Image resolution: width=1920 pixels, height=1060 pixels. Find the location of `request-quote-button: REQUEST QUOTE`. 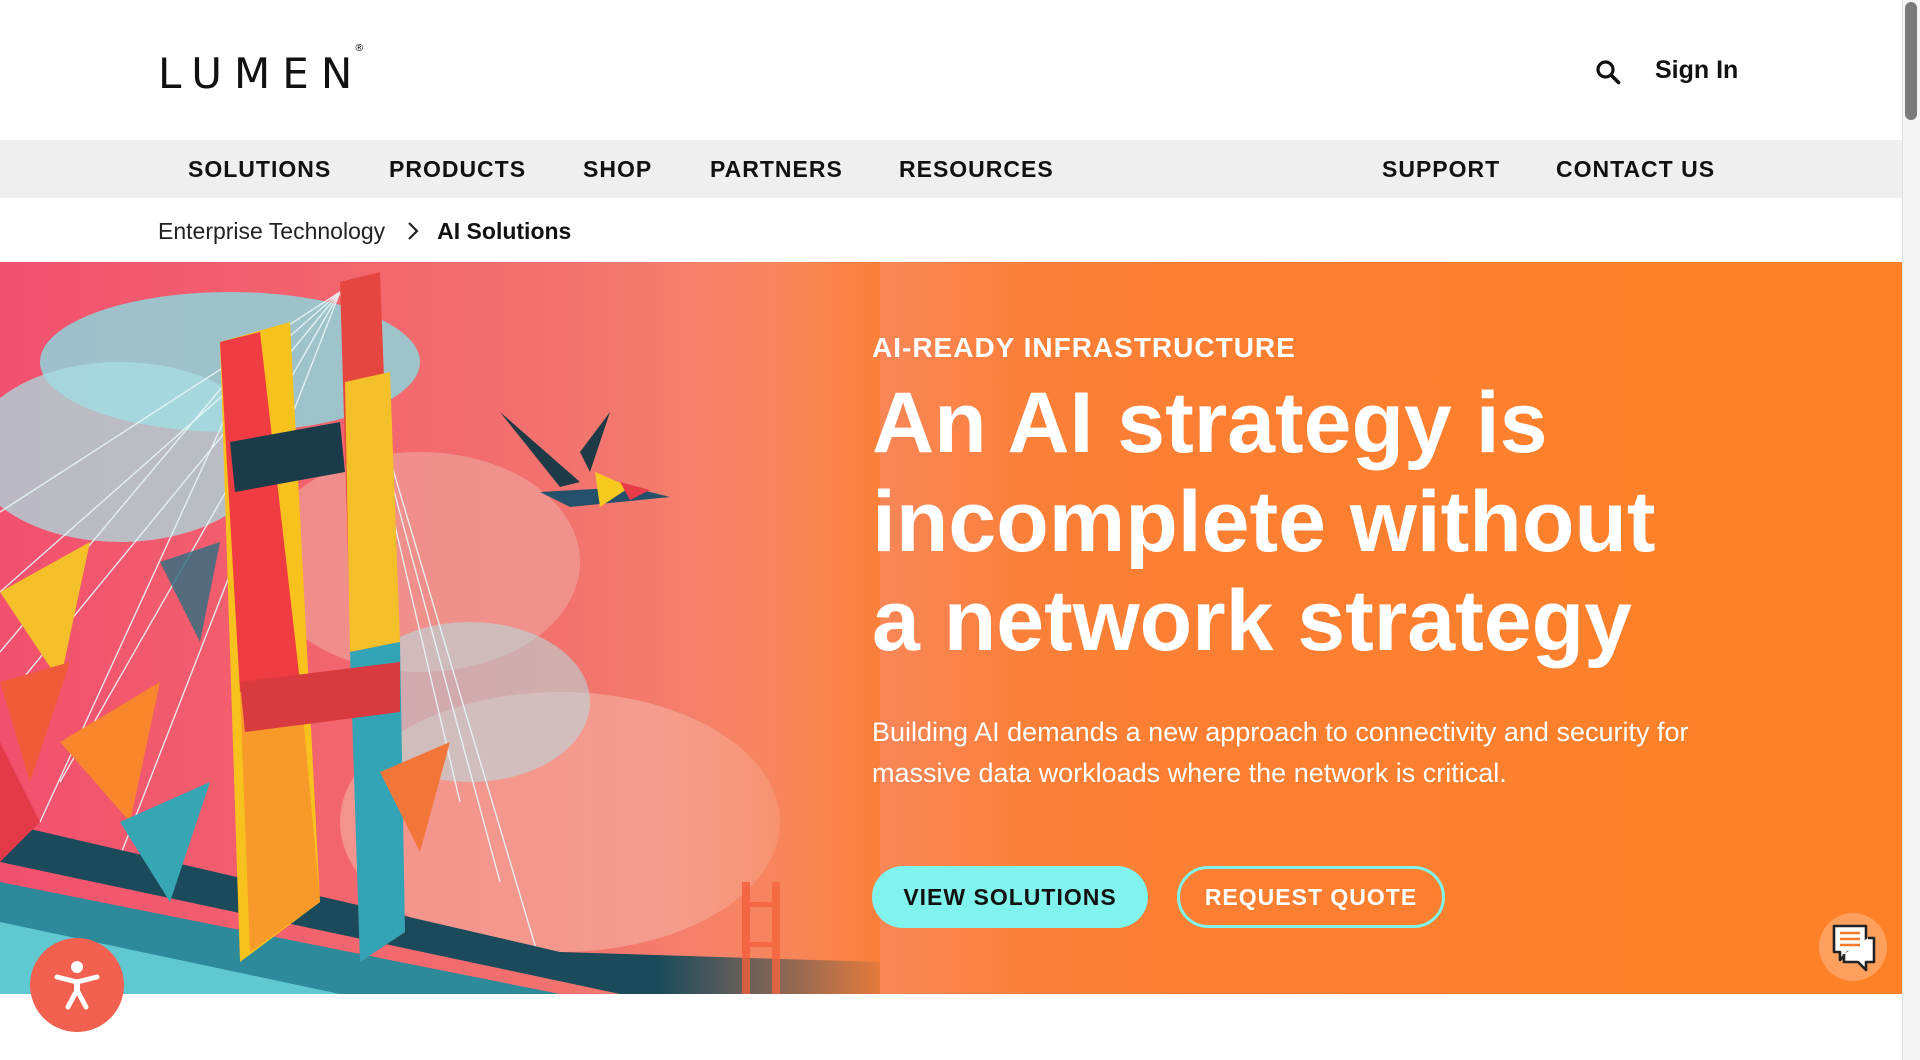

request-quote-button: REQUEST QUOTE is located at coordinates (1311, 897).